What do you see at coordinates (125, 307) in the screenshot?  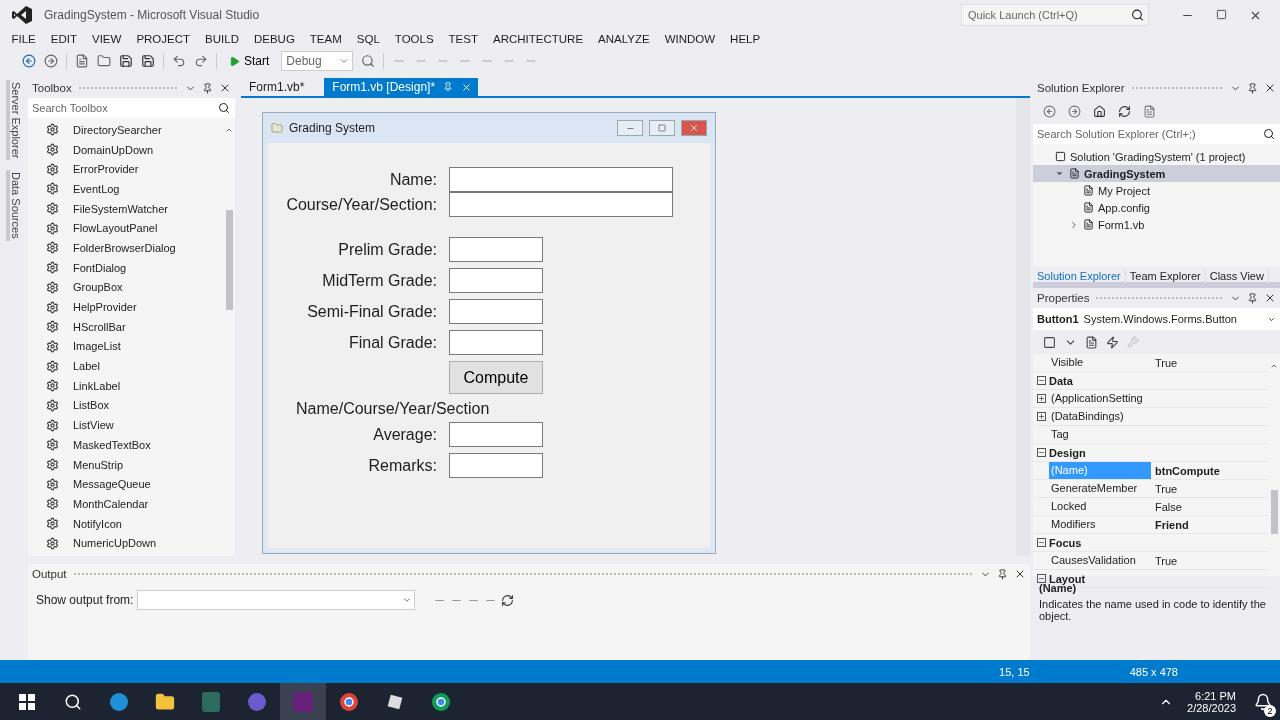 I see `toolbox-item: HelpProvider` at bounding box center [125, 307].